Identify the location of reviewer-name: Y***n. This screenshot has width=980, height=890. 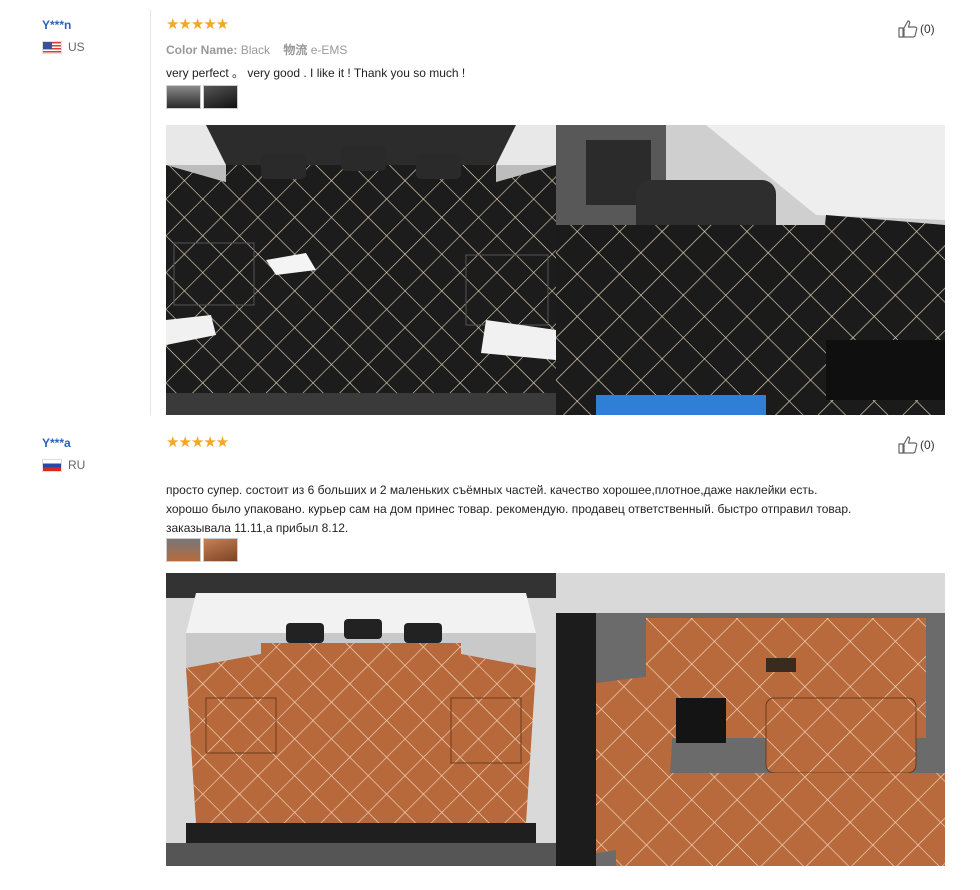
(57, 25).